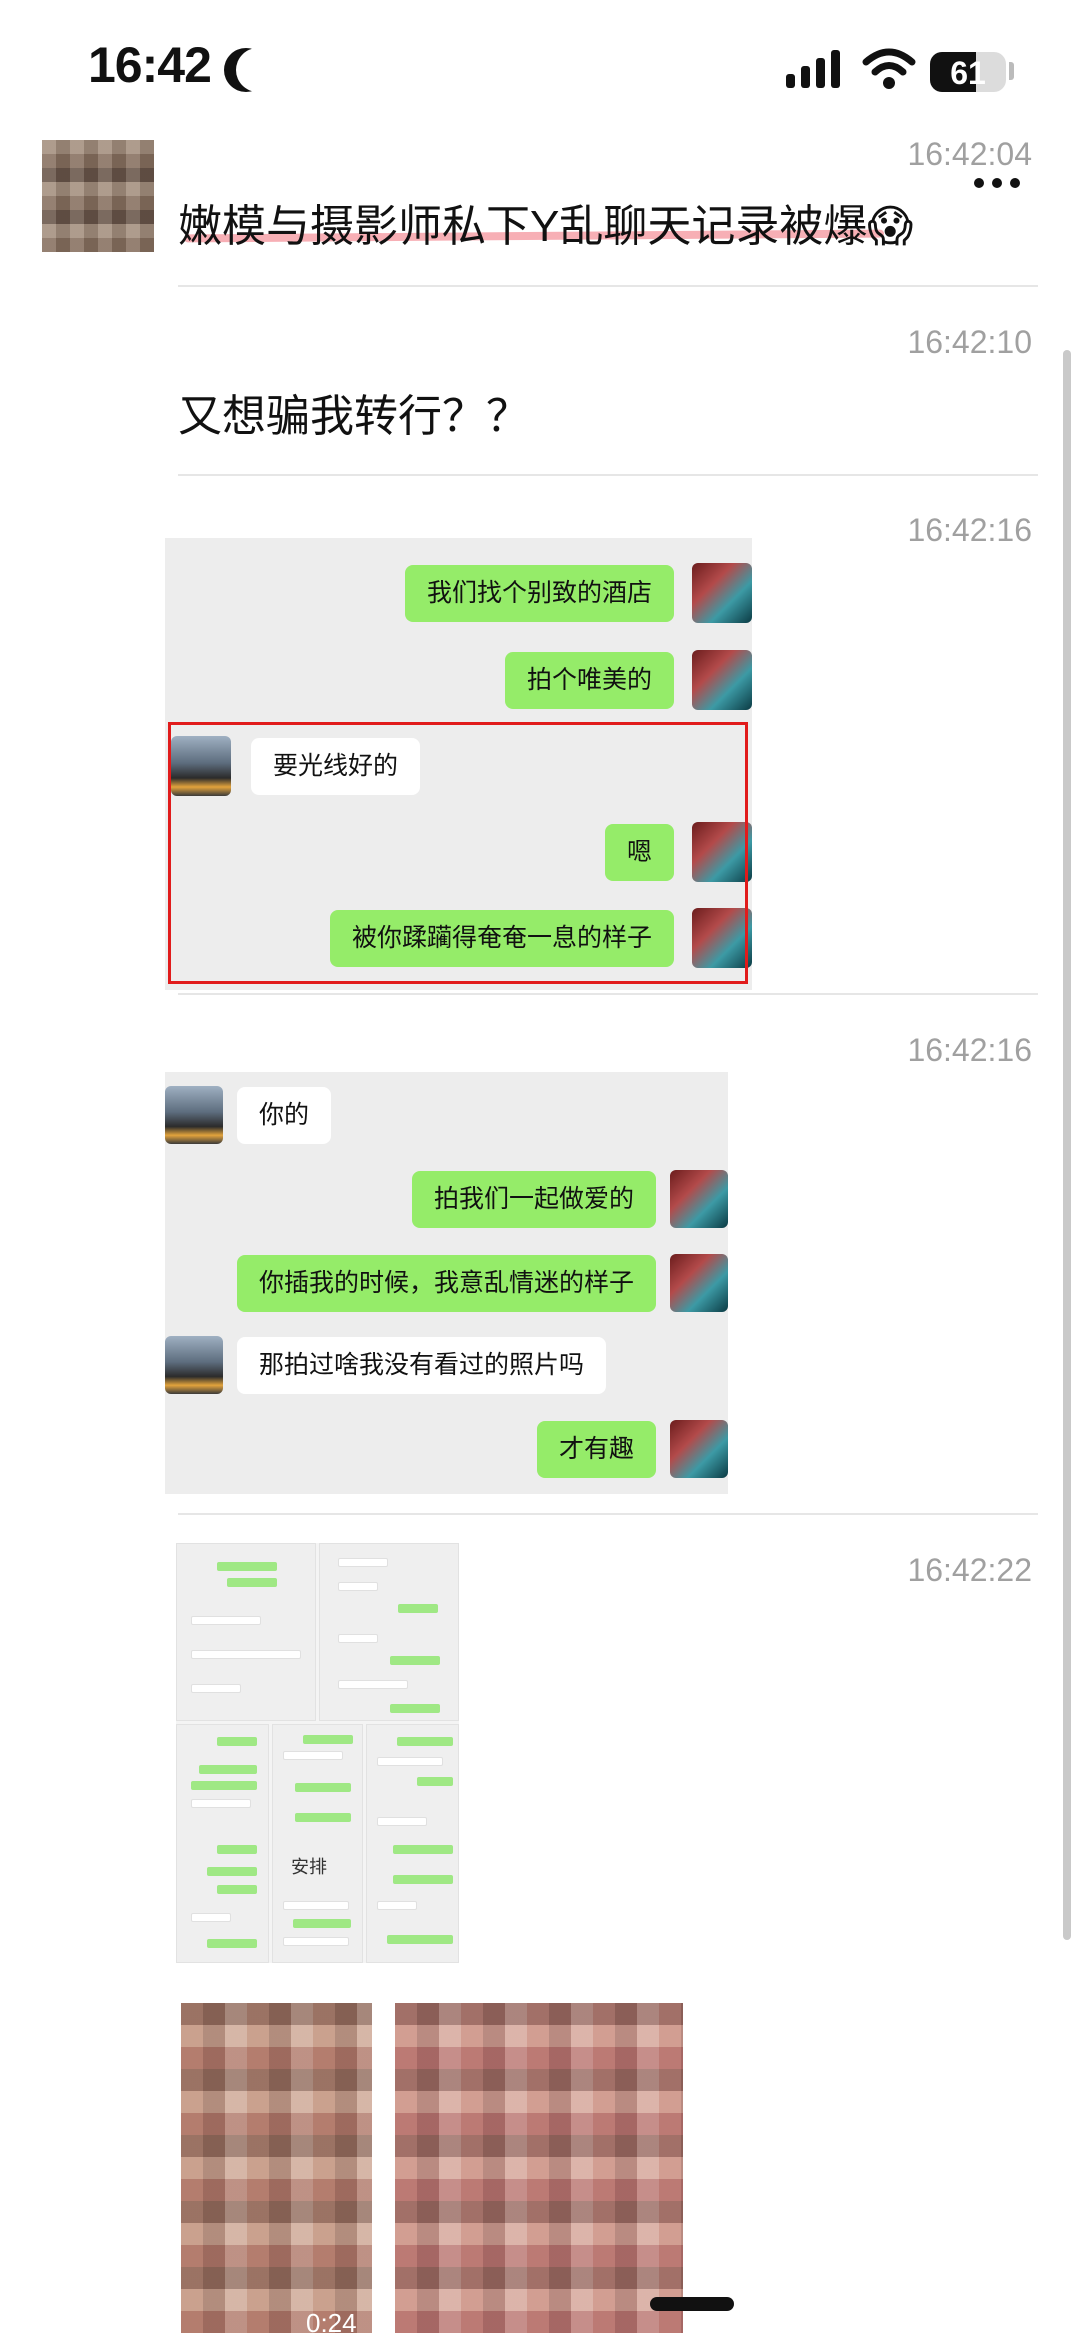 This screenshot has height=2337, width=1080. What do you see at coordinates (997, 183) in the screenshot?
I see `more-icon` at bounding box center [997, 183].